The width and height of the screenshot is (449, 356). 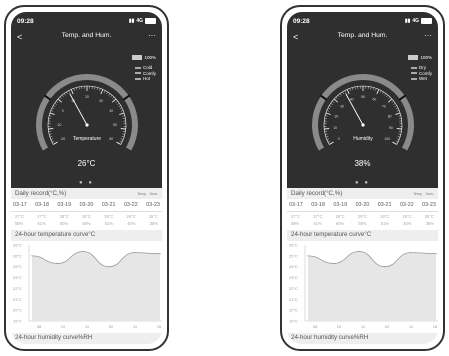 I want to click on temp-cell: 29°C, so click(x=86, y=216).